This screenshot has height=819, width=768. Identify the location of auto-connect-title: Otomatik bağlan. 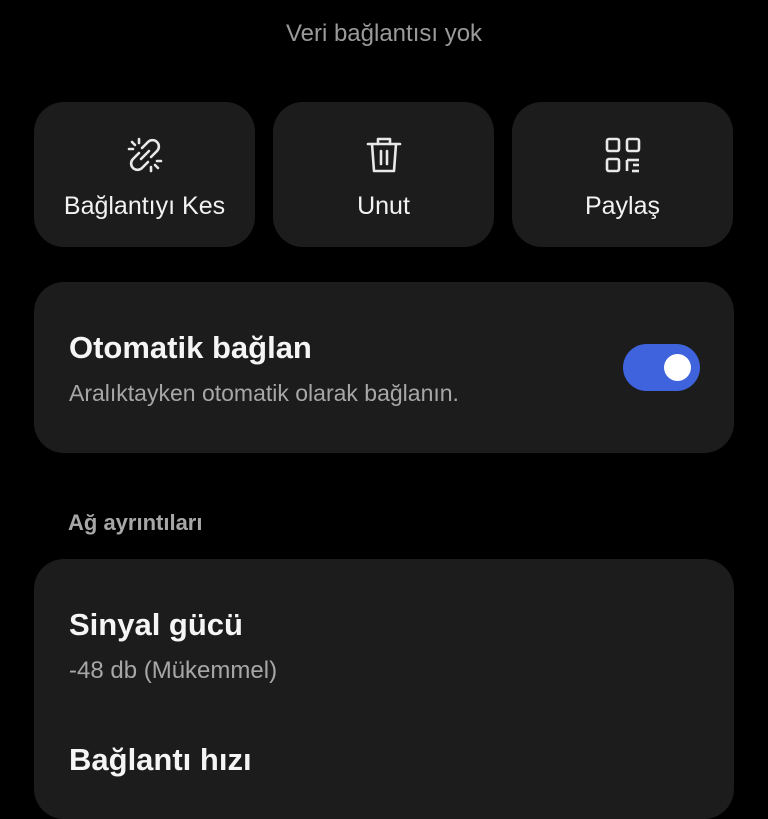
(190, 347).